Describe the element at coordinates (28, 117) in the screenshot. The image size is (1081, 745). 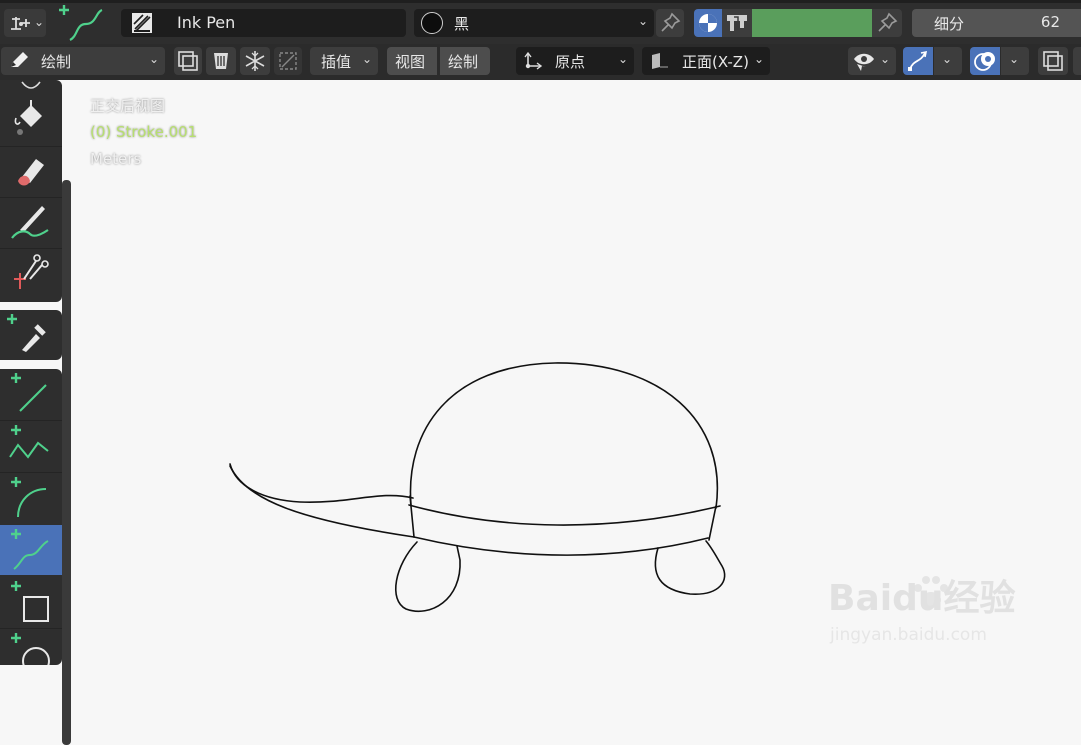
I see `bucket-icon` at that location.